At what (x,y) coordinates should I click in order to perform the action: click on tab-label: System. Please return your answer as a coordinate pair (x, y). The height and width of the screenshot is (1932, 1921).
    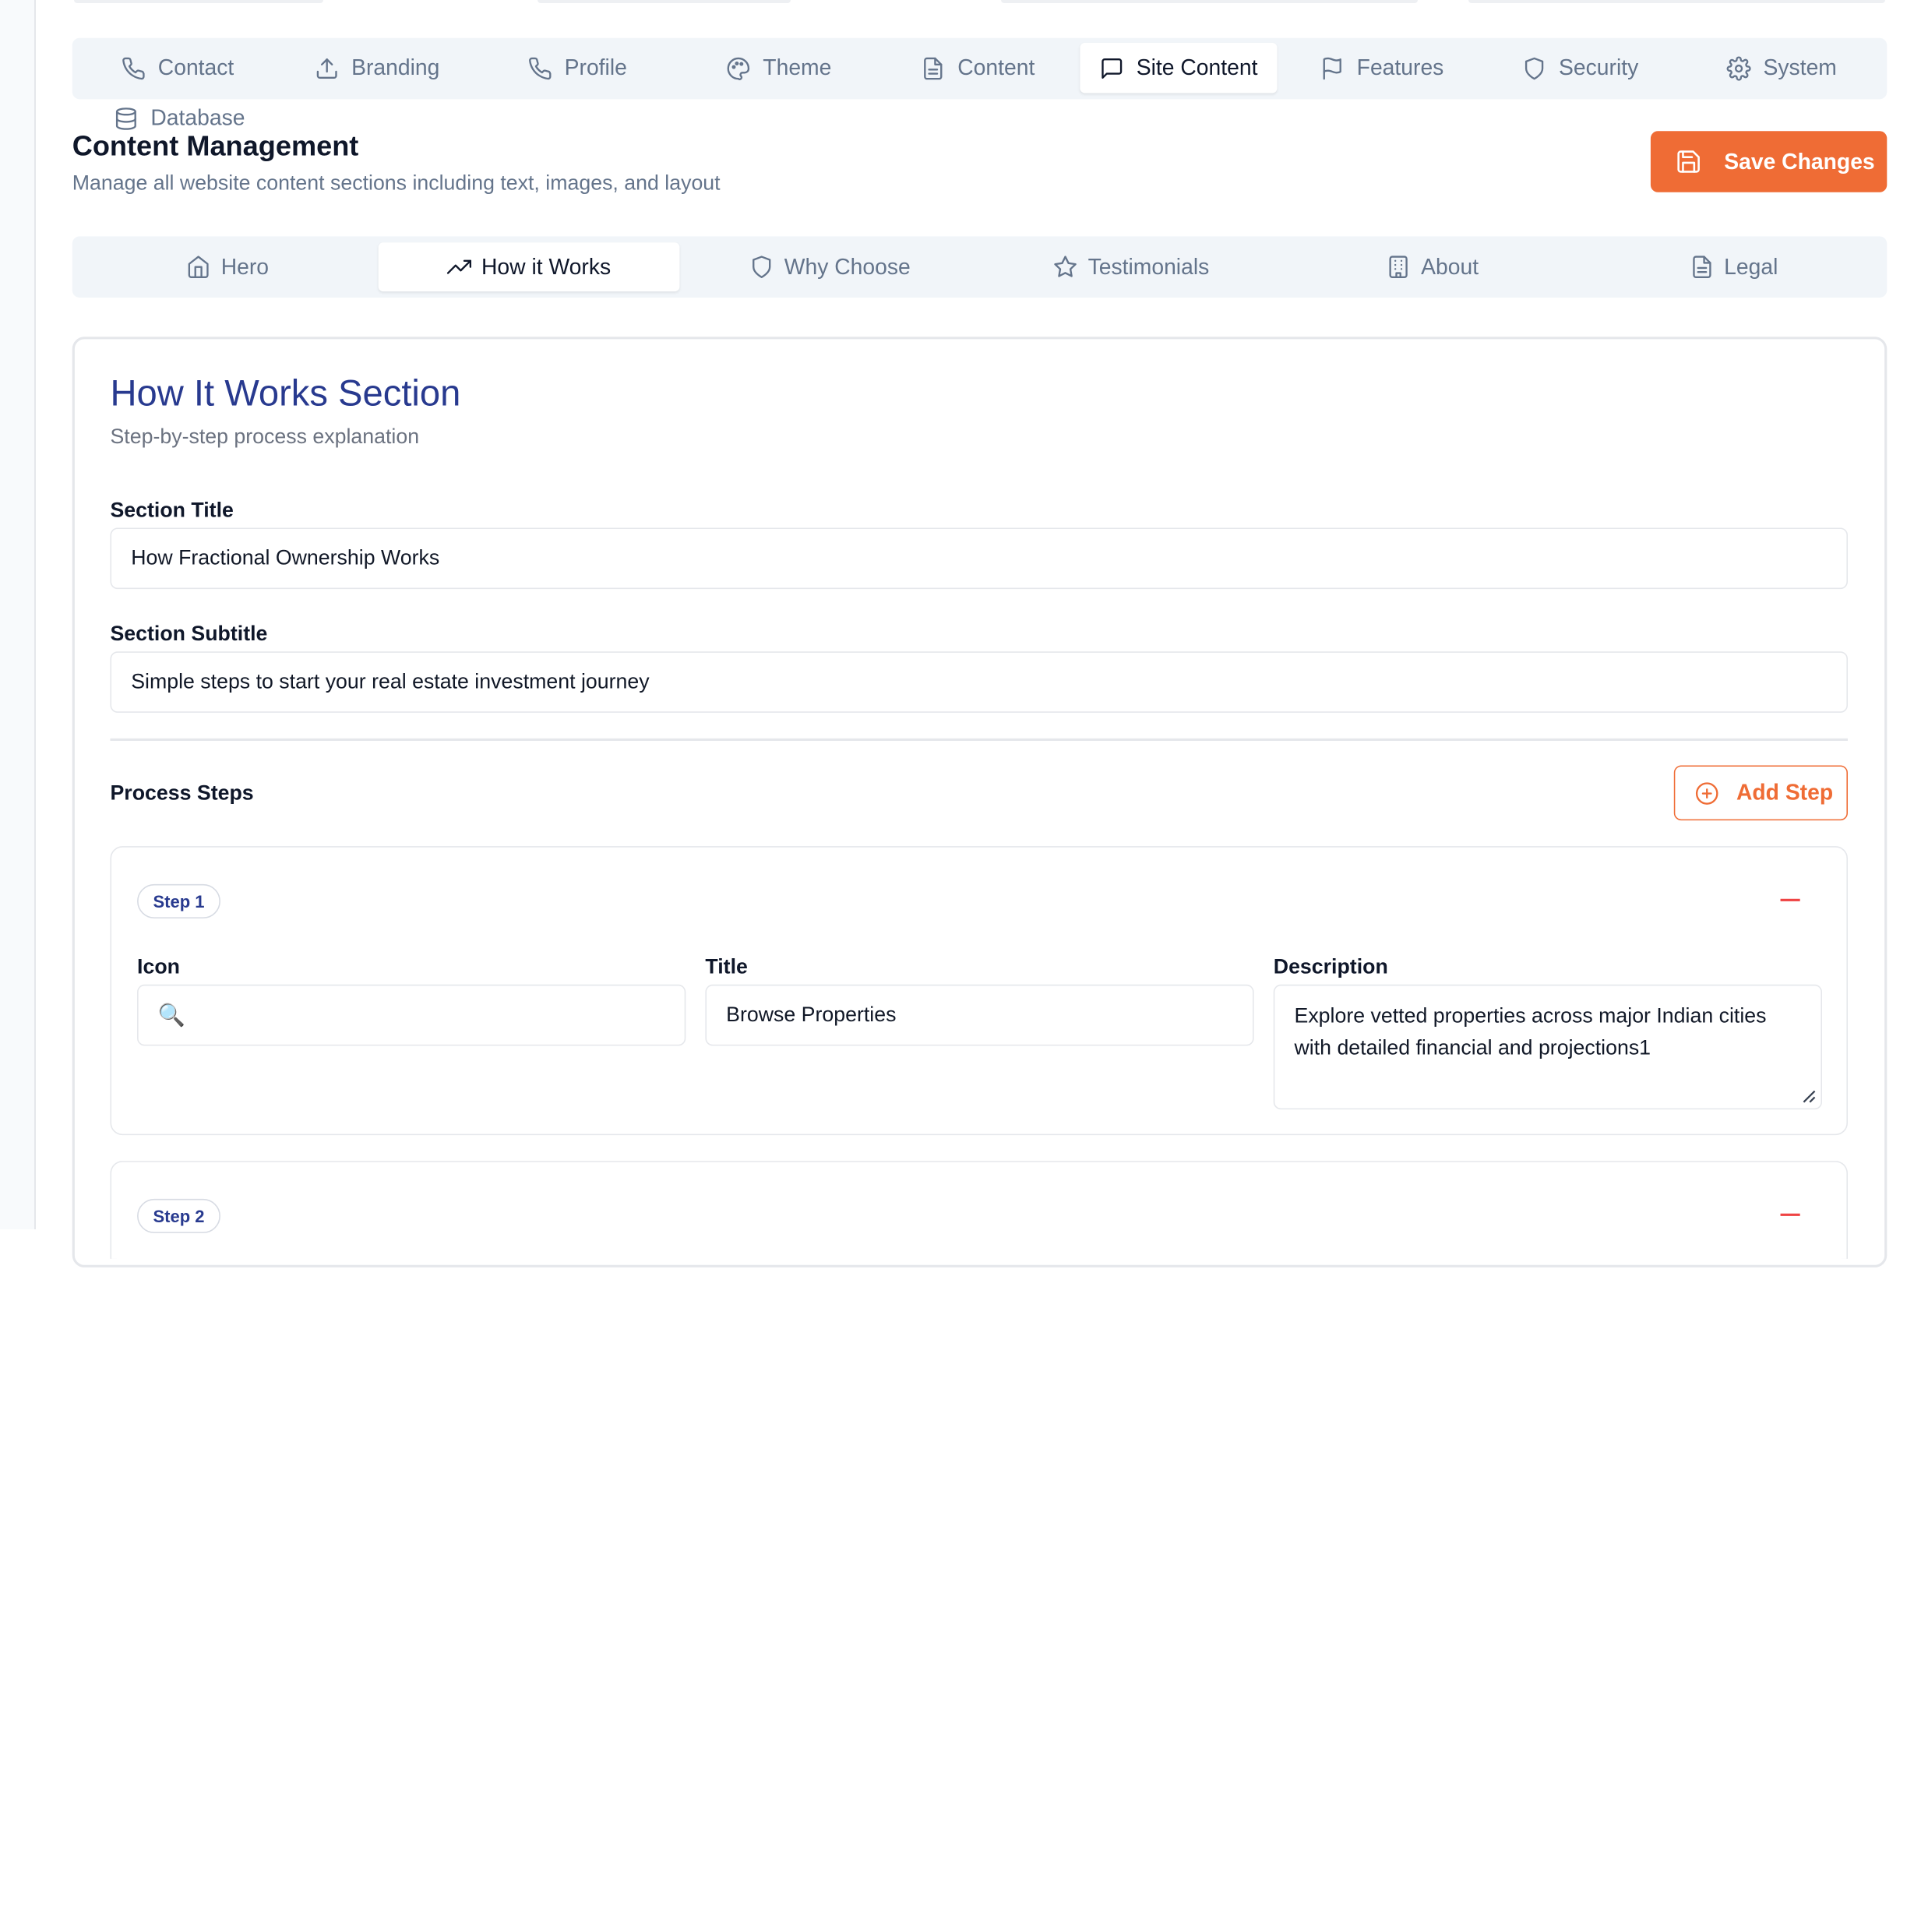
    Looking at the image, I should click on (1800, 67).